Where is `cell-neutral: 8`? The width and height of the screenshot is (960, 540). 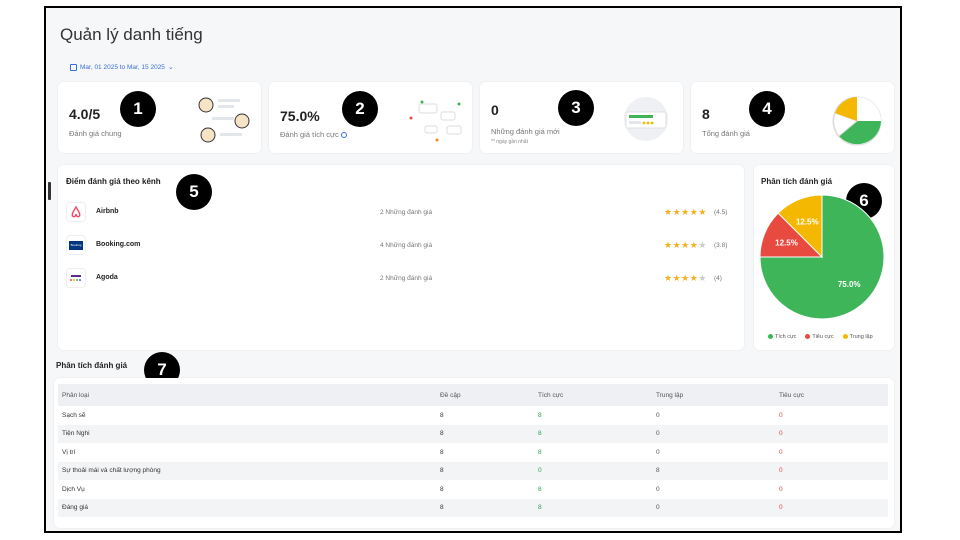 cell-neutral: 8 is located at coordinates (713, 470).